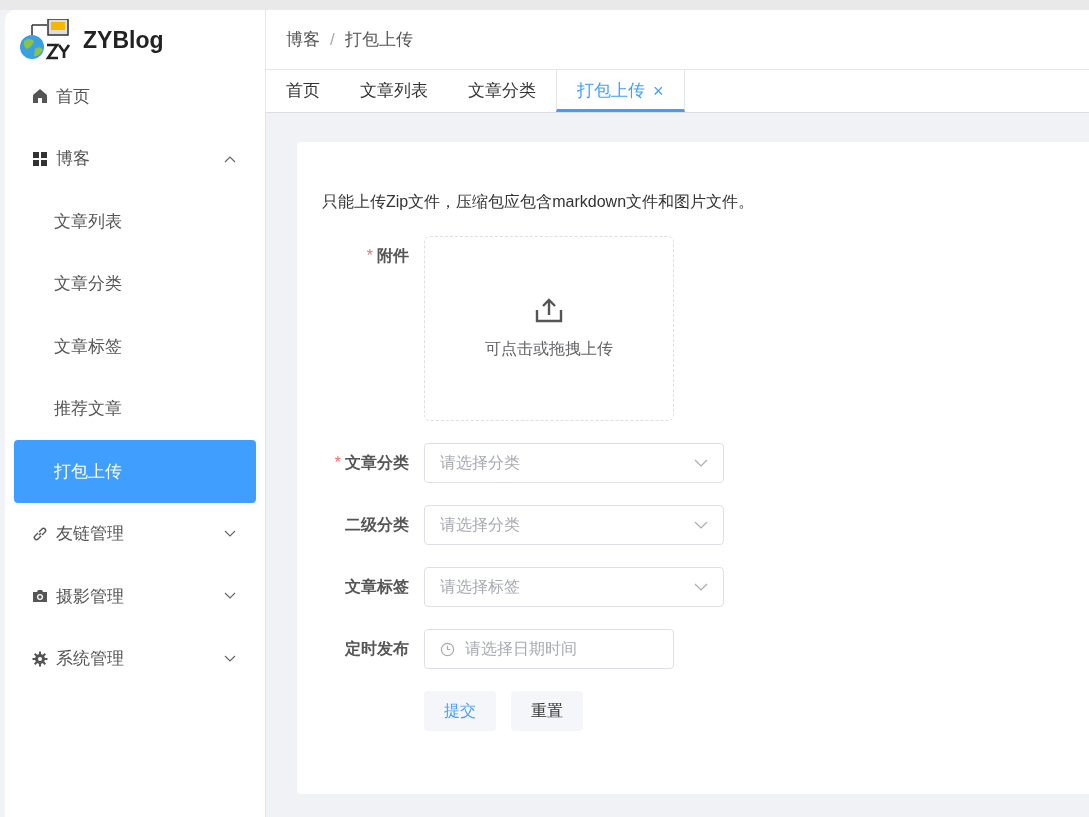 This screenshot has width=1089, height=817. Describe the element at coordinates (45, 40) in the screenshot. I see `logo-icon` at that location.